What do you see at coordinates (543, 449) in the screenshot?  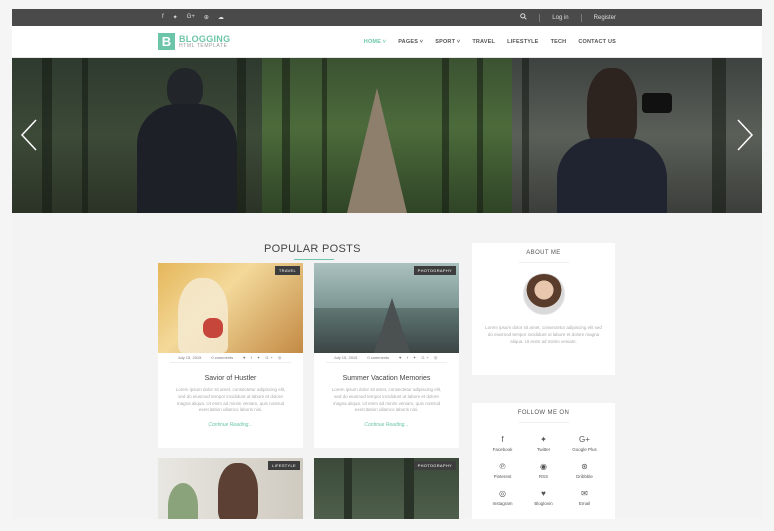 I see `follow-label: Twitter` at bounding box center [543, 449].